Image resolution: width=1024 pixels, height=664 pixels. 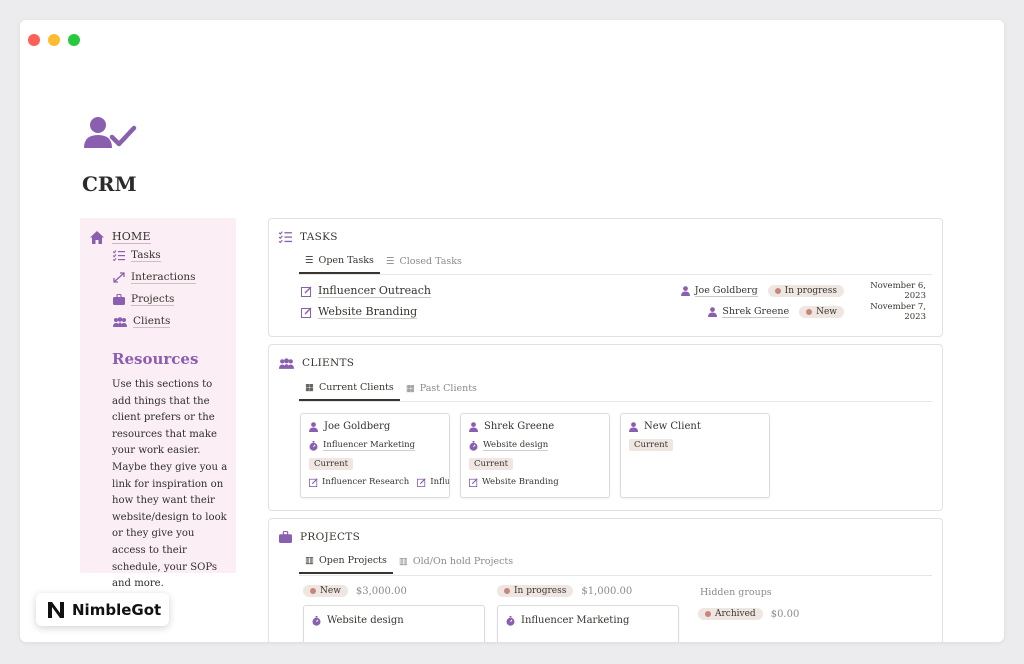 What do you see at coordinates (535, 591) in the screenshot?
I see `status-badge: In progress` at bounding box center [535, 591].